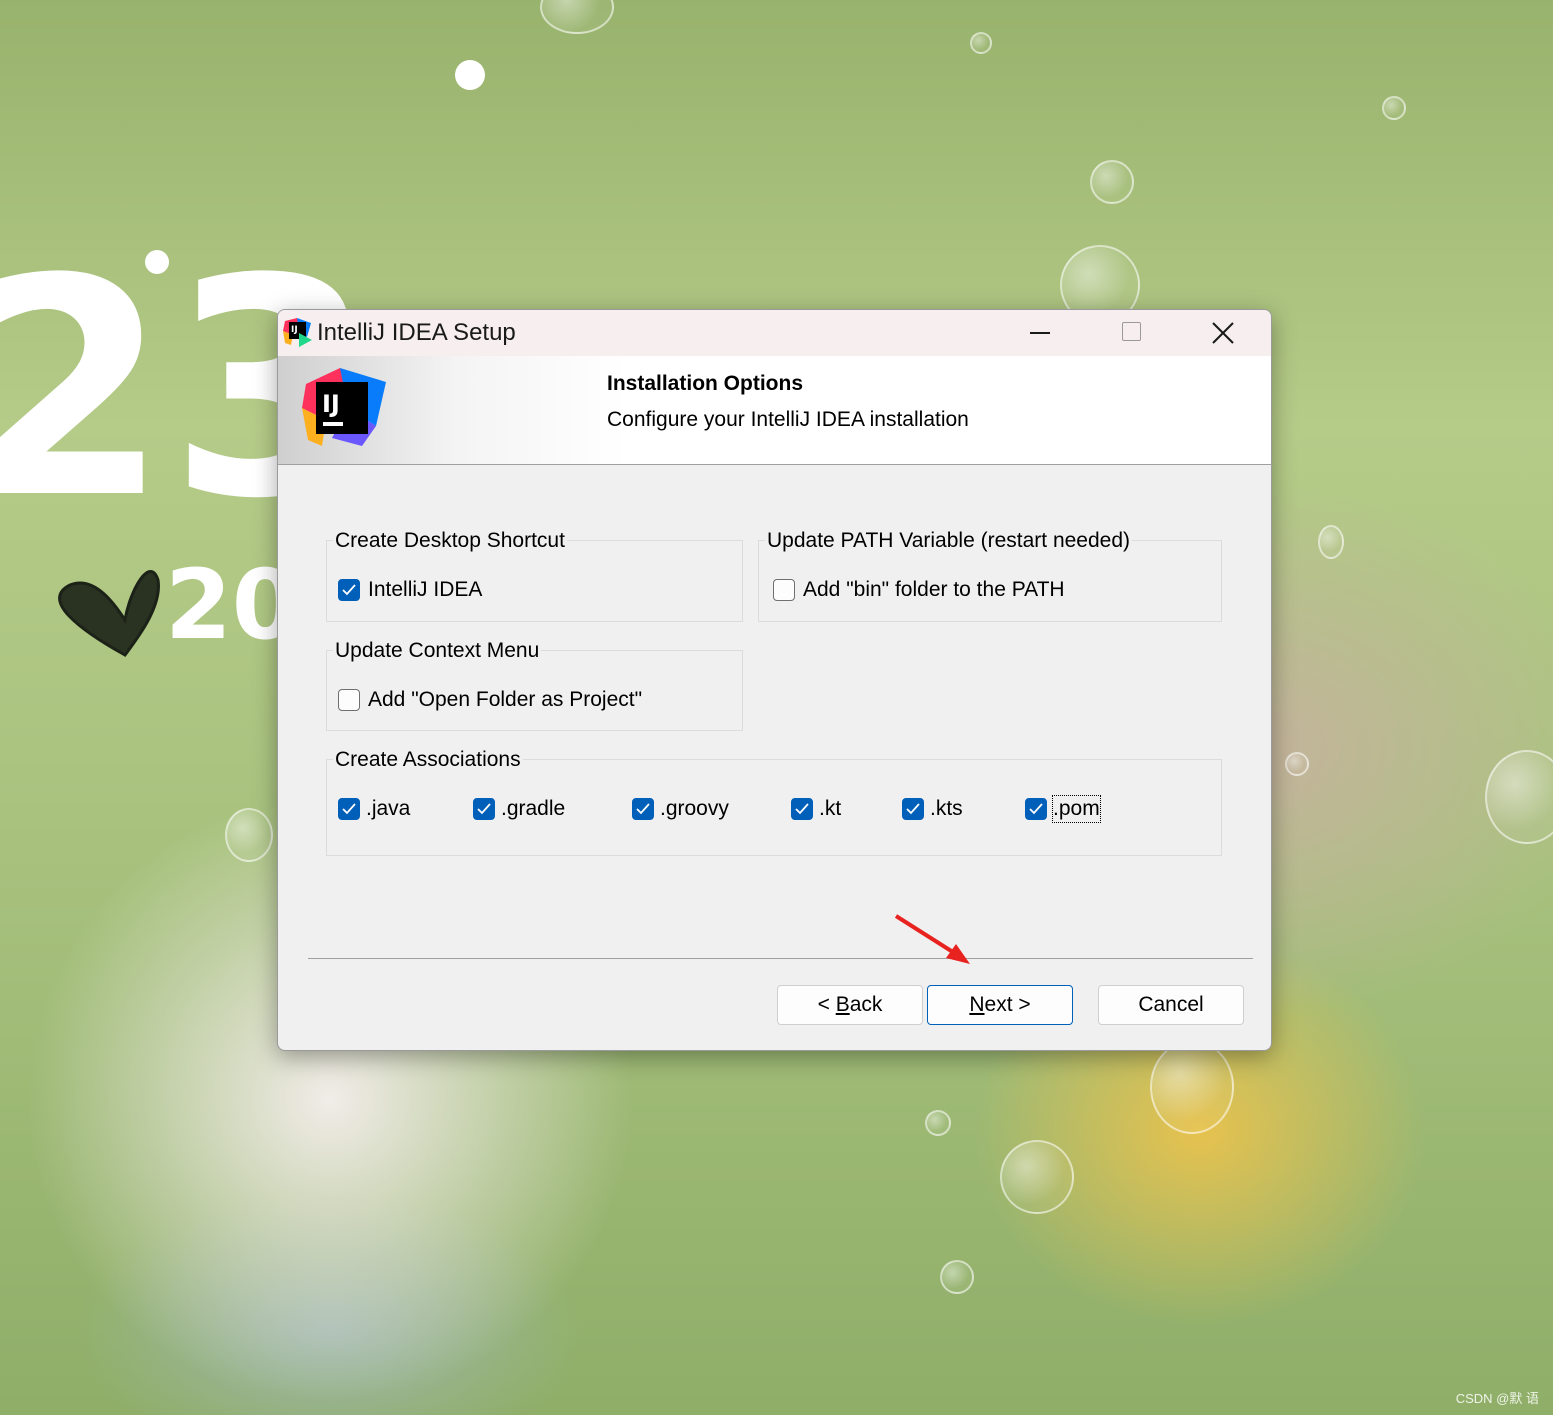 Image resolution: width=1553 pixels, height=1415 pixels. I want to click on checkbox-assoc-gradle: .gradle, so click(519, 809).